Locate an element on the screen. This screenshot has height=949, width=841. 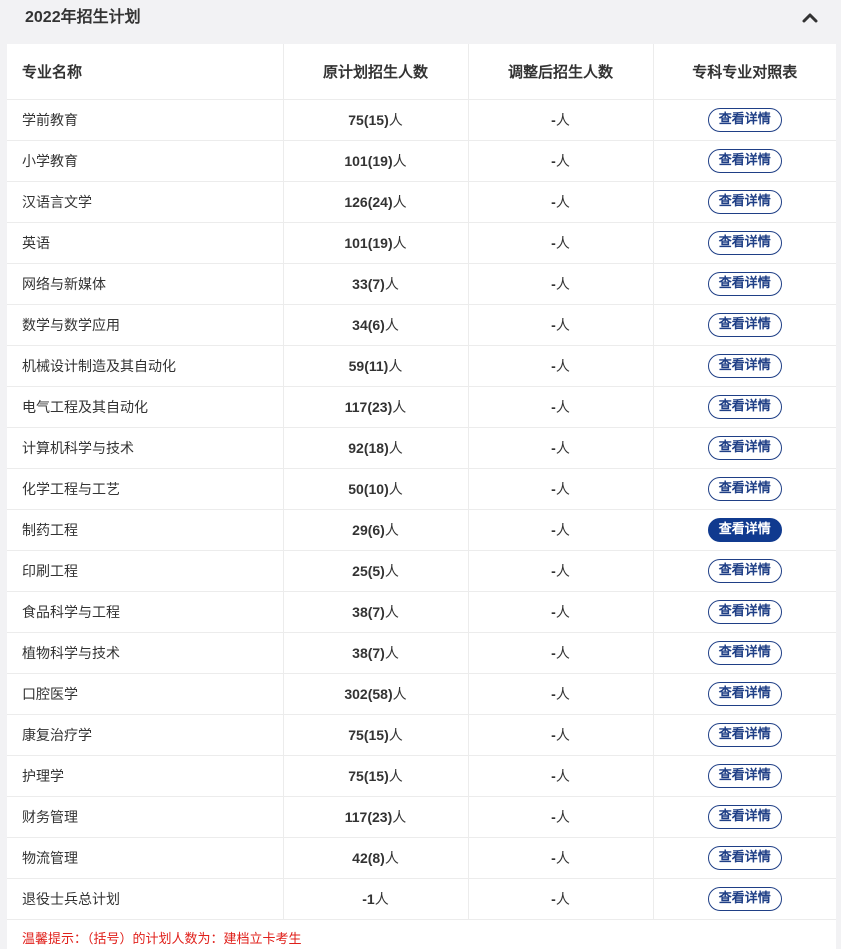
table-row: 退役士兵总计划 -1人 -人 查看详情 is located at coordinates (421, 899).